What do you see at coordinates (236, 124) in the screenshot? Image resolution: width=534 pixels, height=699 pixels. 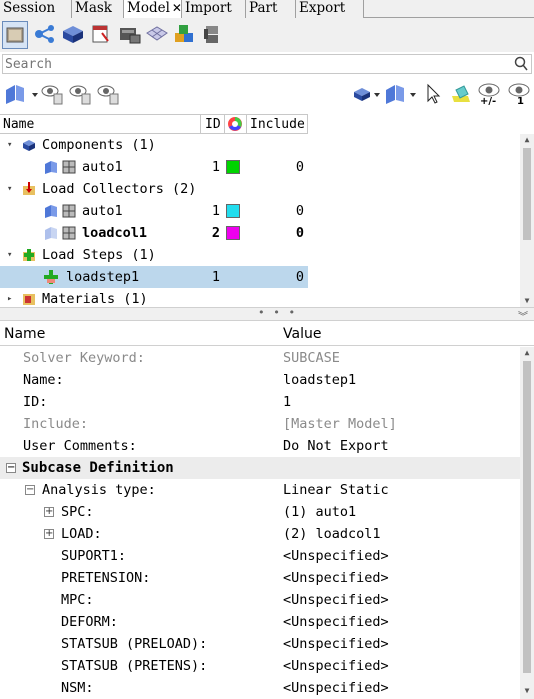 I see `color-column-header` at bounding box center [236, 124].